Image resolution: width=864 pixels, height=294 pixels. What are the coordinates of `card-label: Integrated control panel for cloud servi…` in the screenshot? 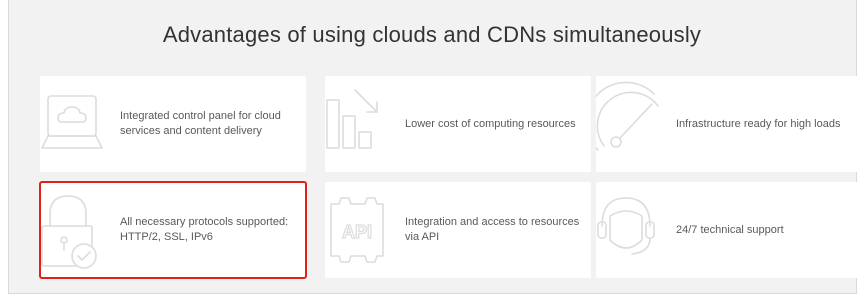 It's located at (200, 123).